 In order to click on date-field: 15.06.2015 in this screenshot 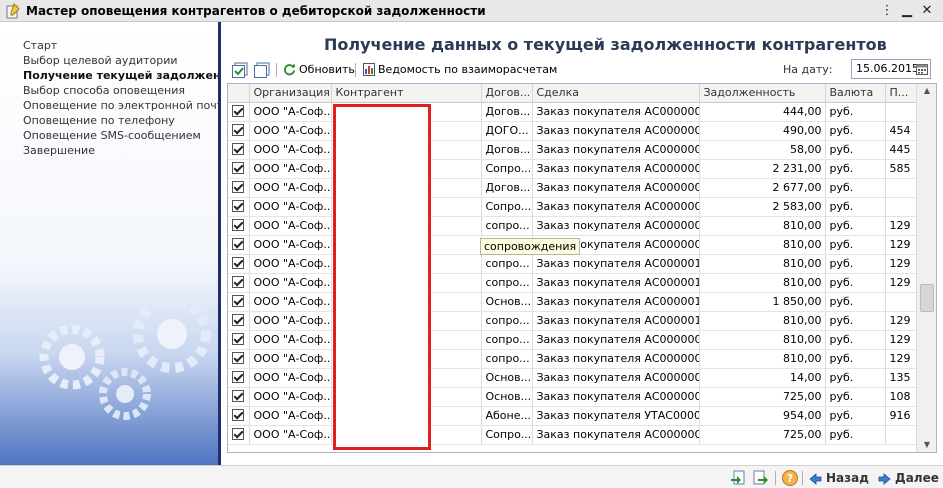, I will do `click(891, 69)`.